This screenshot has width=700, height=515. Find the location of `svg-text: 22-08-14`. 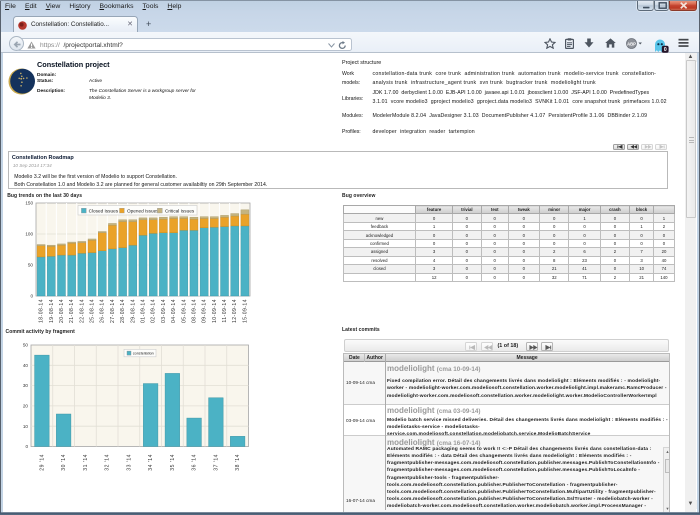

svg-text: 22-08-14 is located at coordinates (82, 311).